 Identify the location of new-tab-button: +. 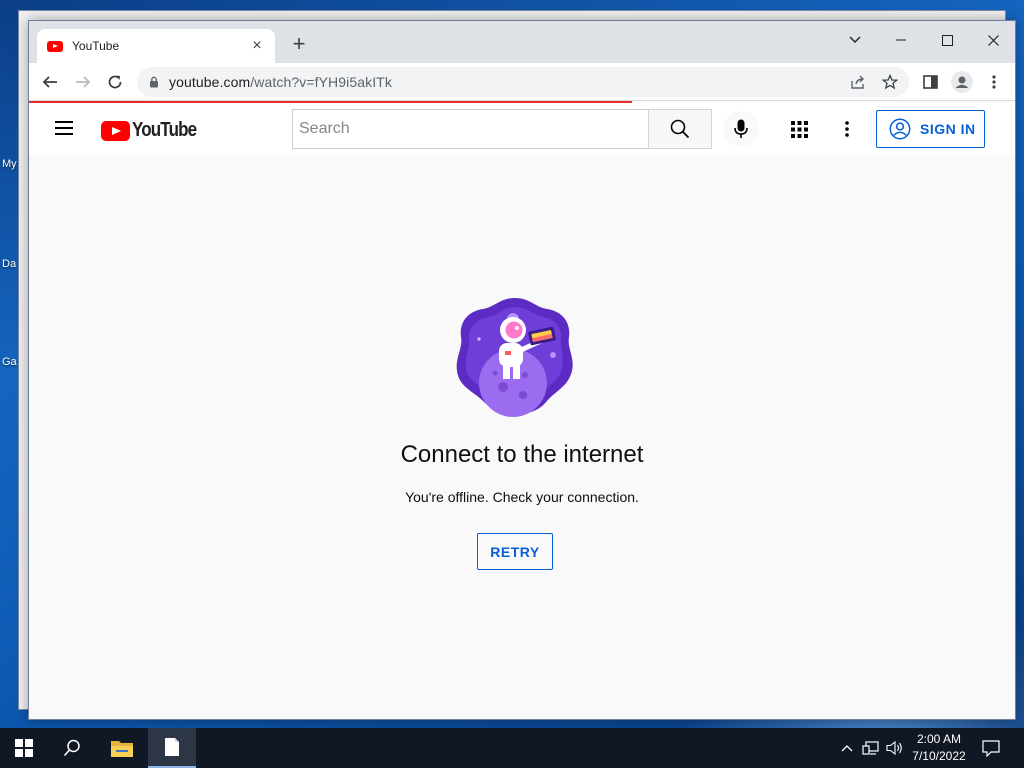
(299, 45).